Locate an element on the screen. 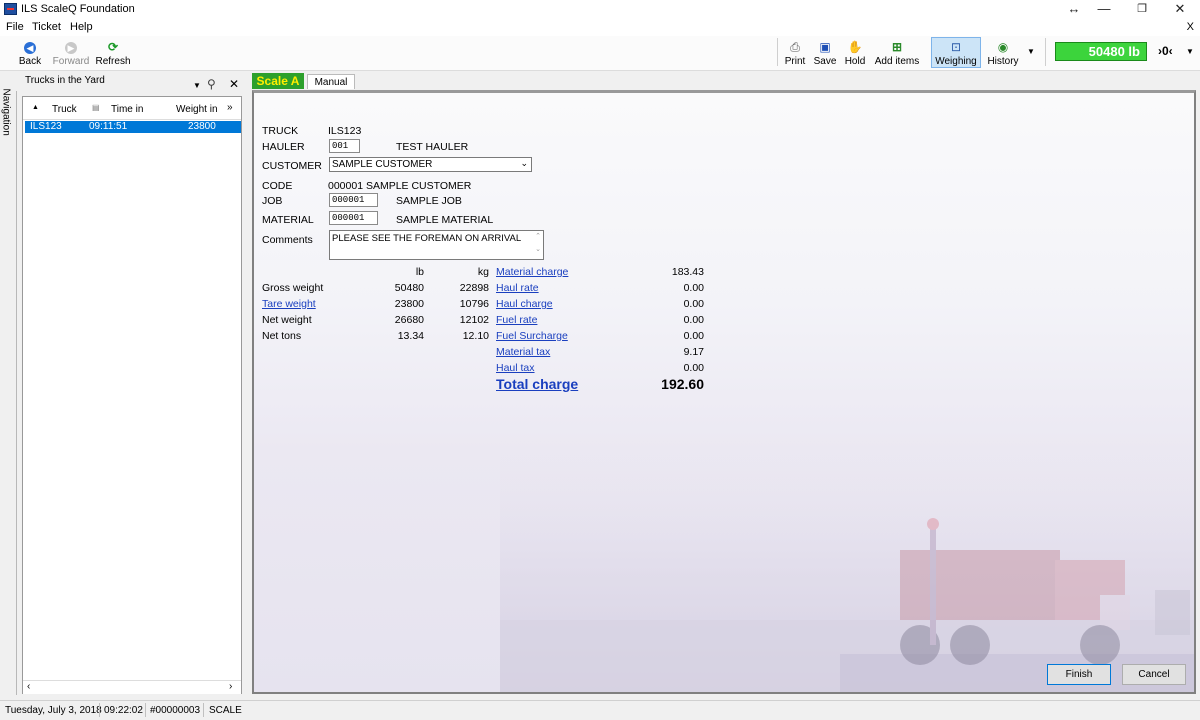 Image resolution: width=1200 pixels, height=720 pixels. hauler-name: TEST HAULER is located at coordinates (432, 147).